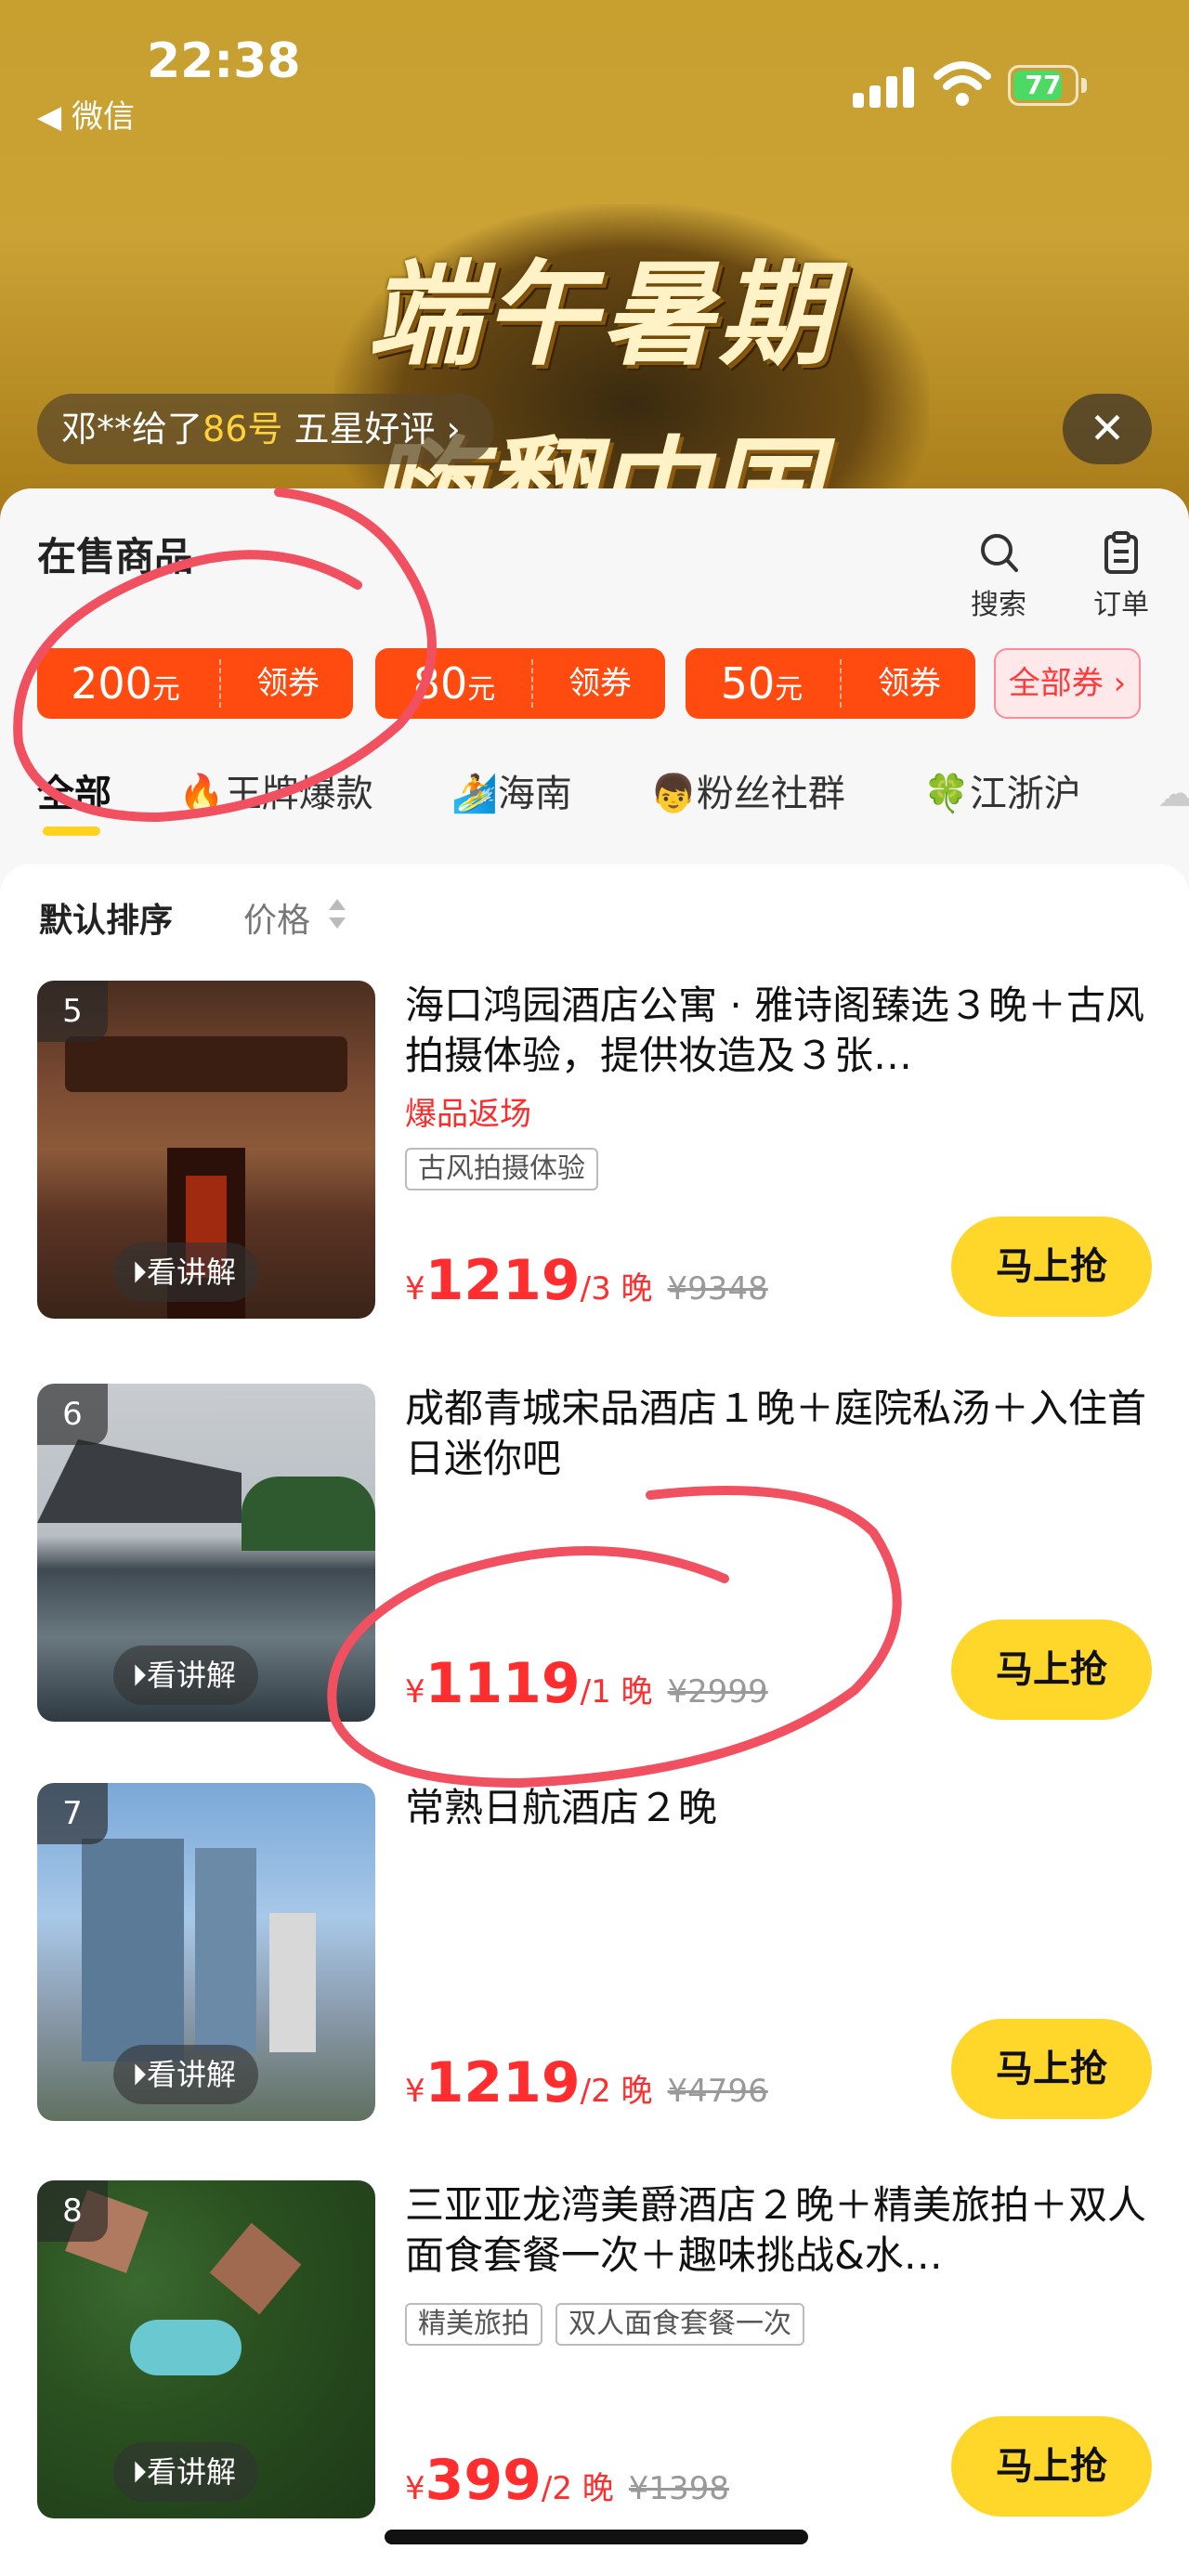  What do you see at coordinates (116, 557) in the screenshot?
I see `sheet-title: 在售商品` at bounding box center [116, 557].